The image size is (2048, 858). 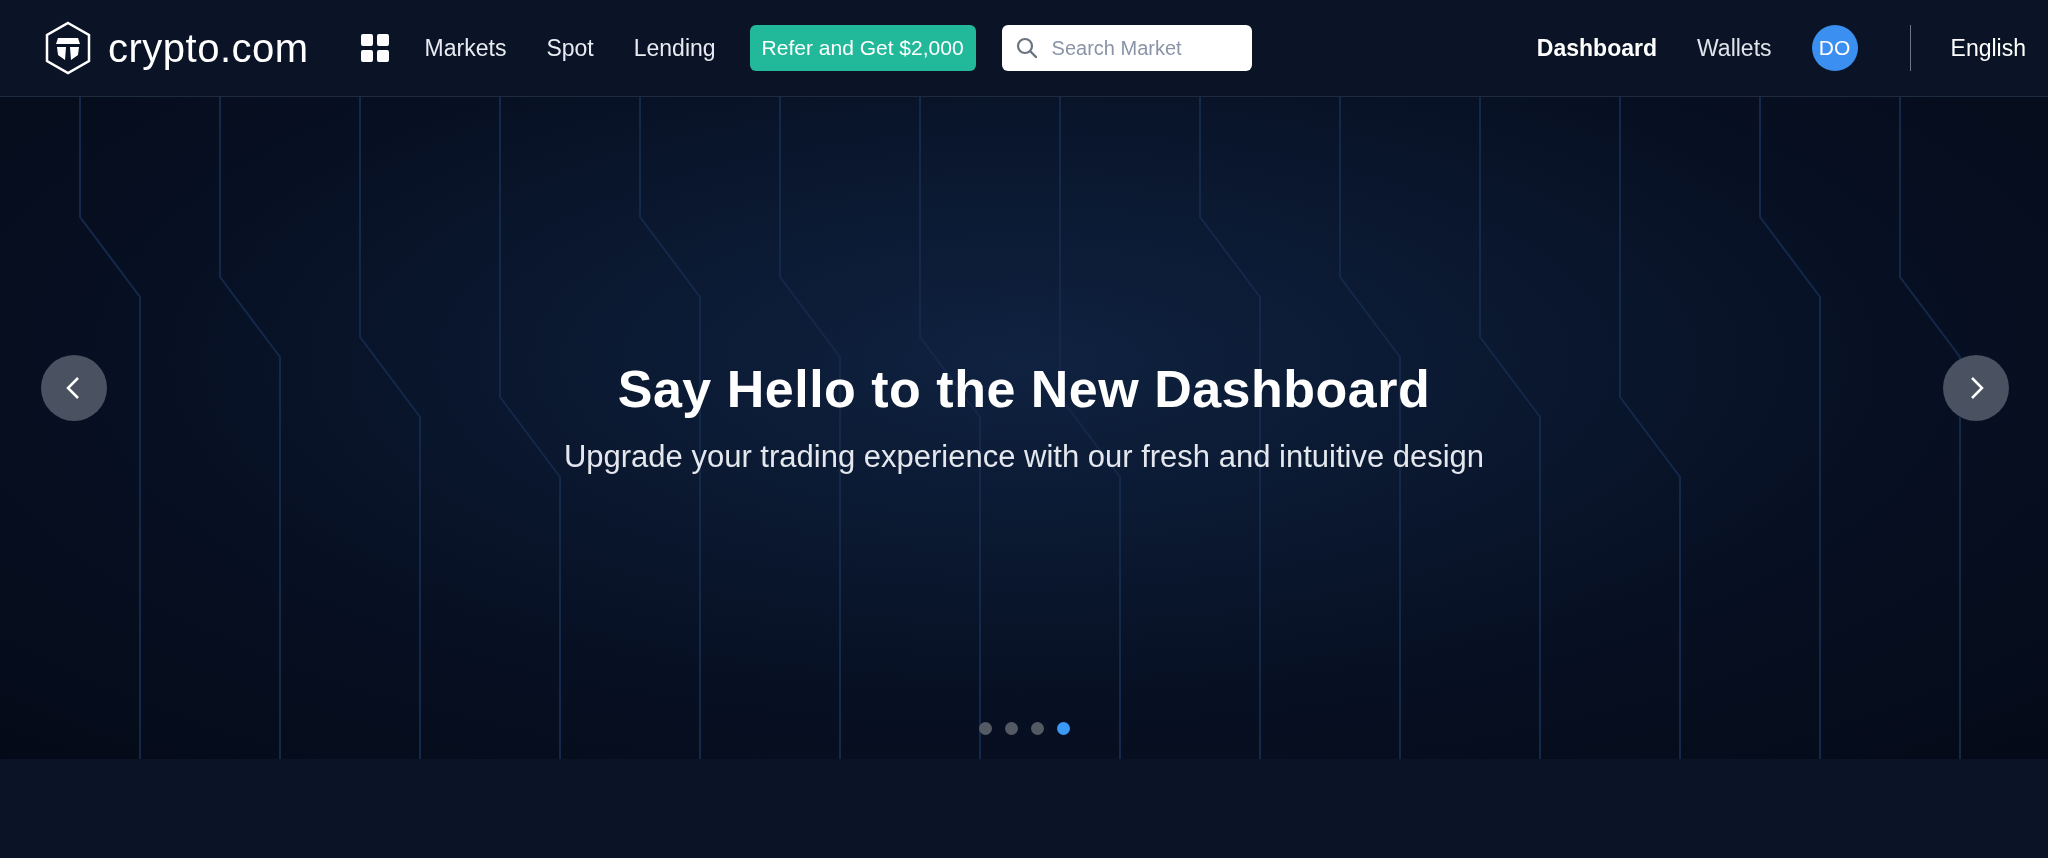 What do you see at coordinates (570, 48) in the screenshot?
I see `nav-link: Spot` at bounding box center [570, 48].